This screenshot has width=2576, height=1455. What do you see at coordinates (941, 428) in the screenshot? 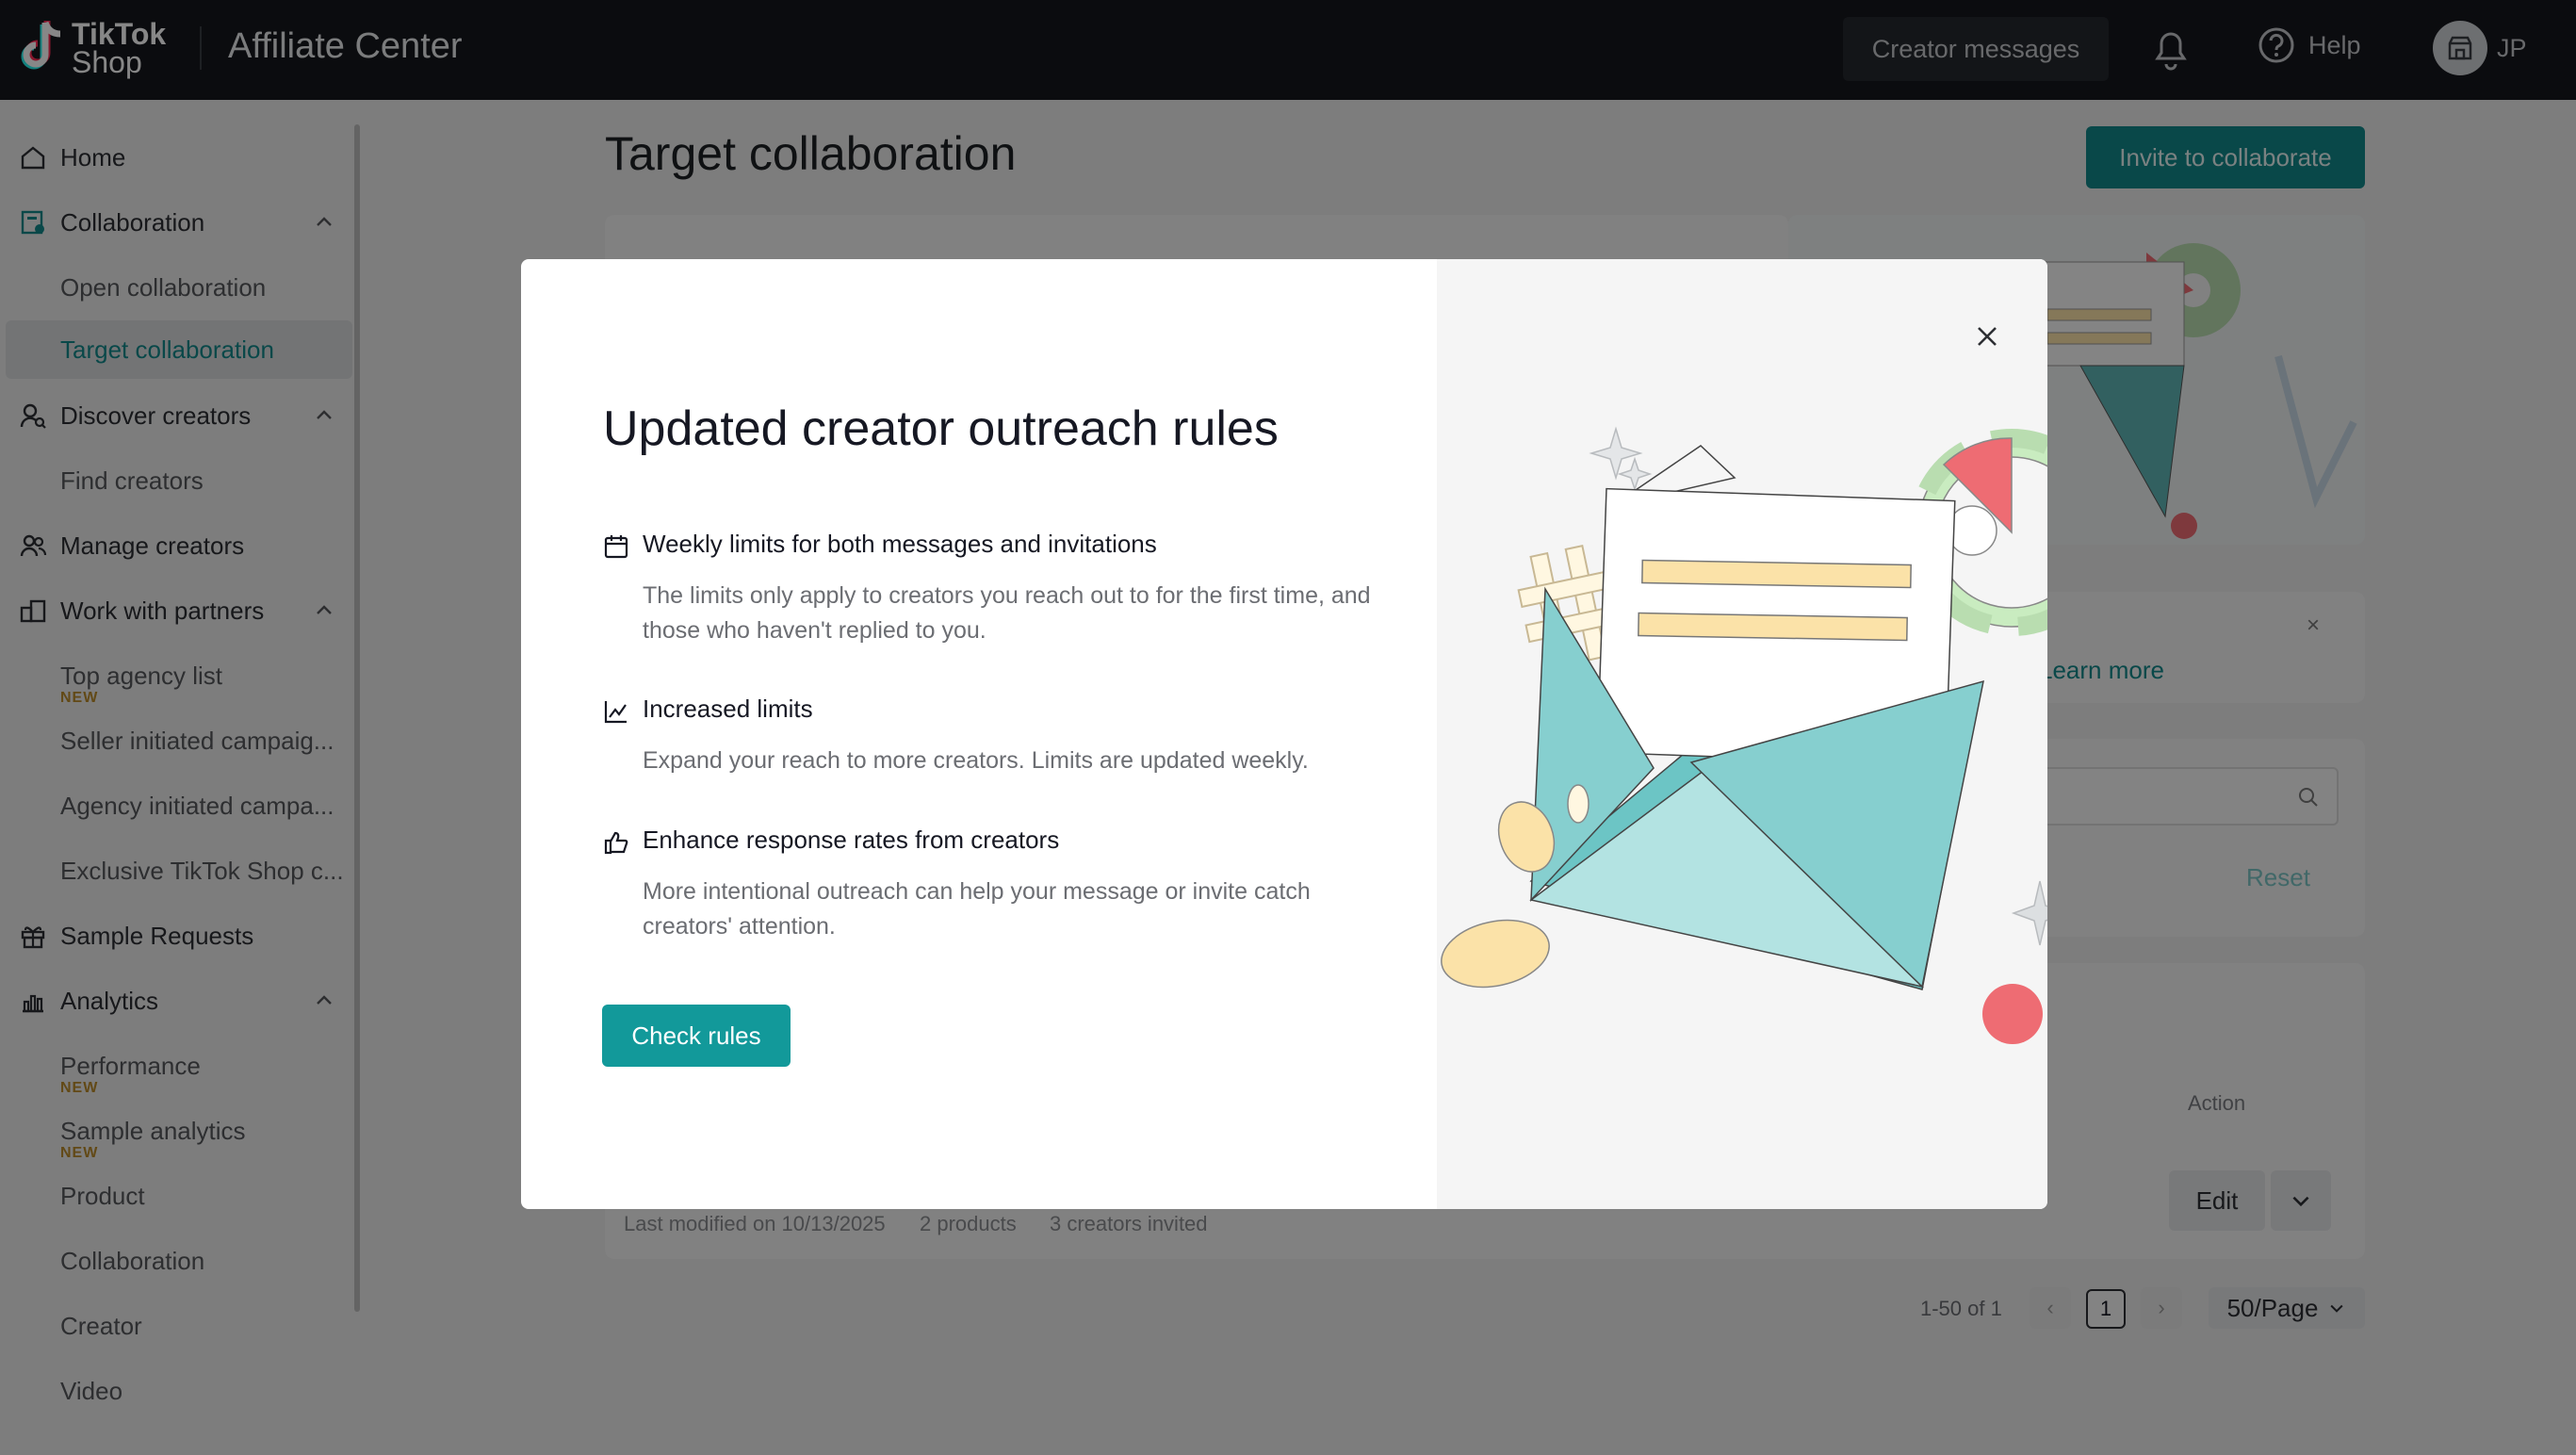
I see `modal-title: Updated creator outreach rules` at bounding box center [941, 428].